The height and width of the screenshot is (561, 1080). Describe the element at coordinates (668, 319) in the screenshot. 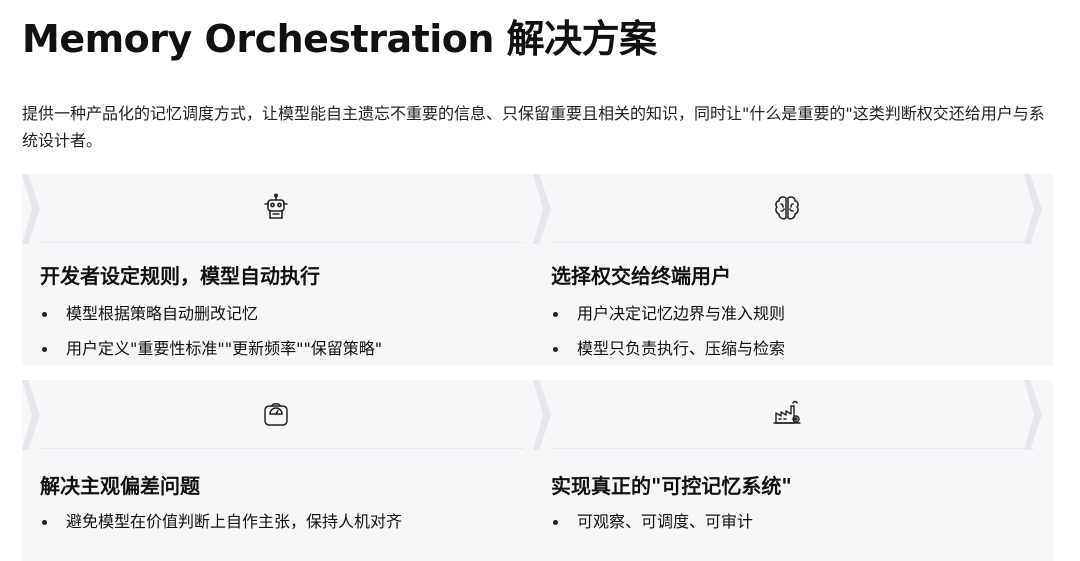

I see `list-item: 用户决定记忆边界与准入规则` at that location.